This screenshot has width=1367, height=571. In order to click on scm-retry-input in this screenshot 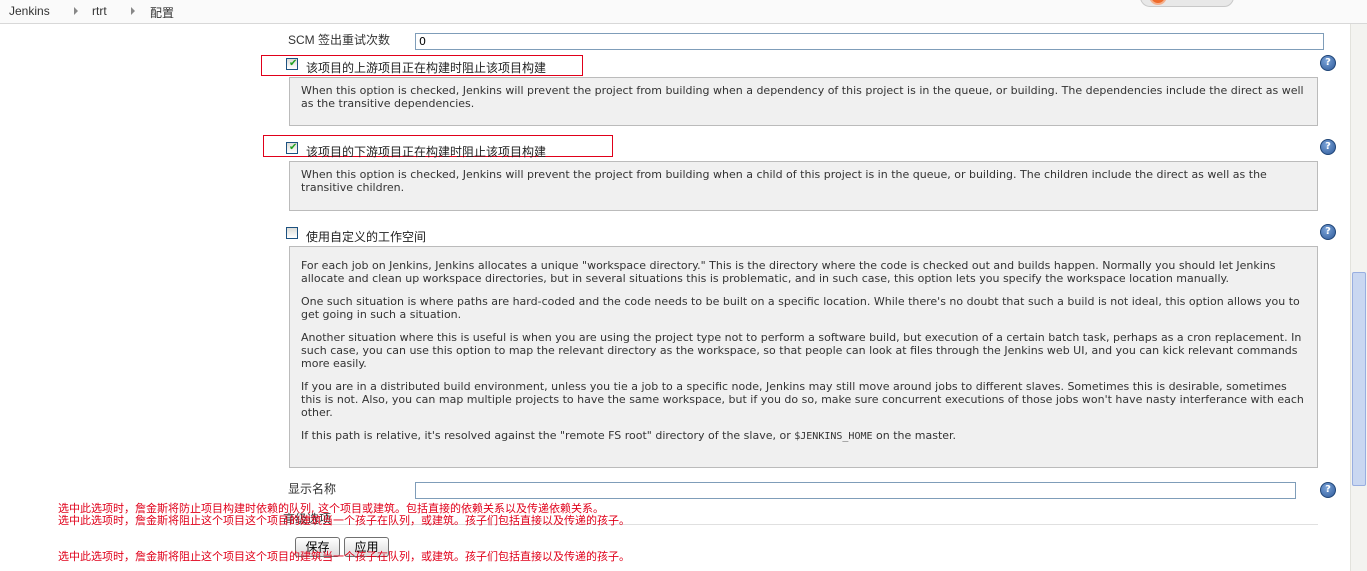, I will do `click(869, 41)`.